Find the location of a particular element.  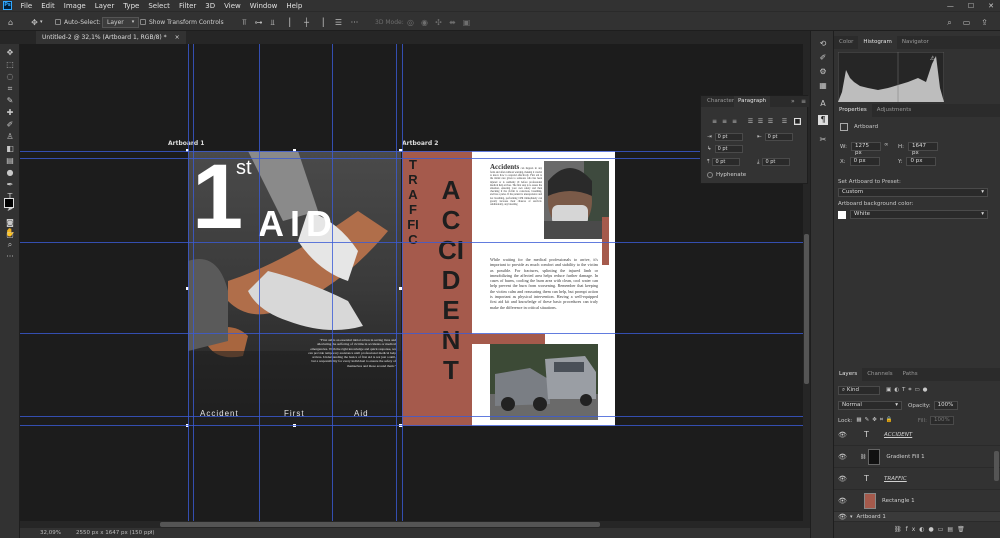

artboard-2-label: Artboard 2 is located at coordinates (420, 143).